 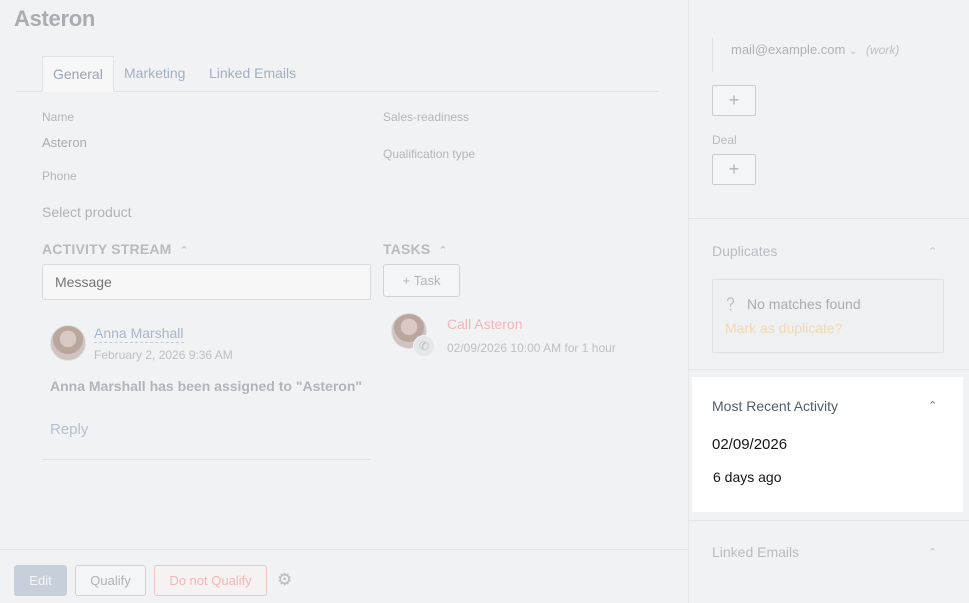 I want to click on most-recent-activity-title: Most Recent Activity, so click(x=775, y=406).